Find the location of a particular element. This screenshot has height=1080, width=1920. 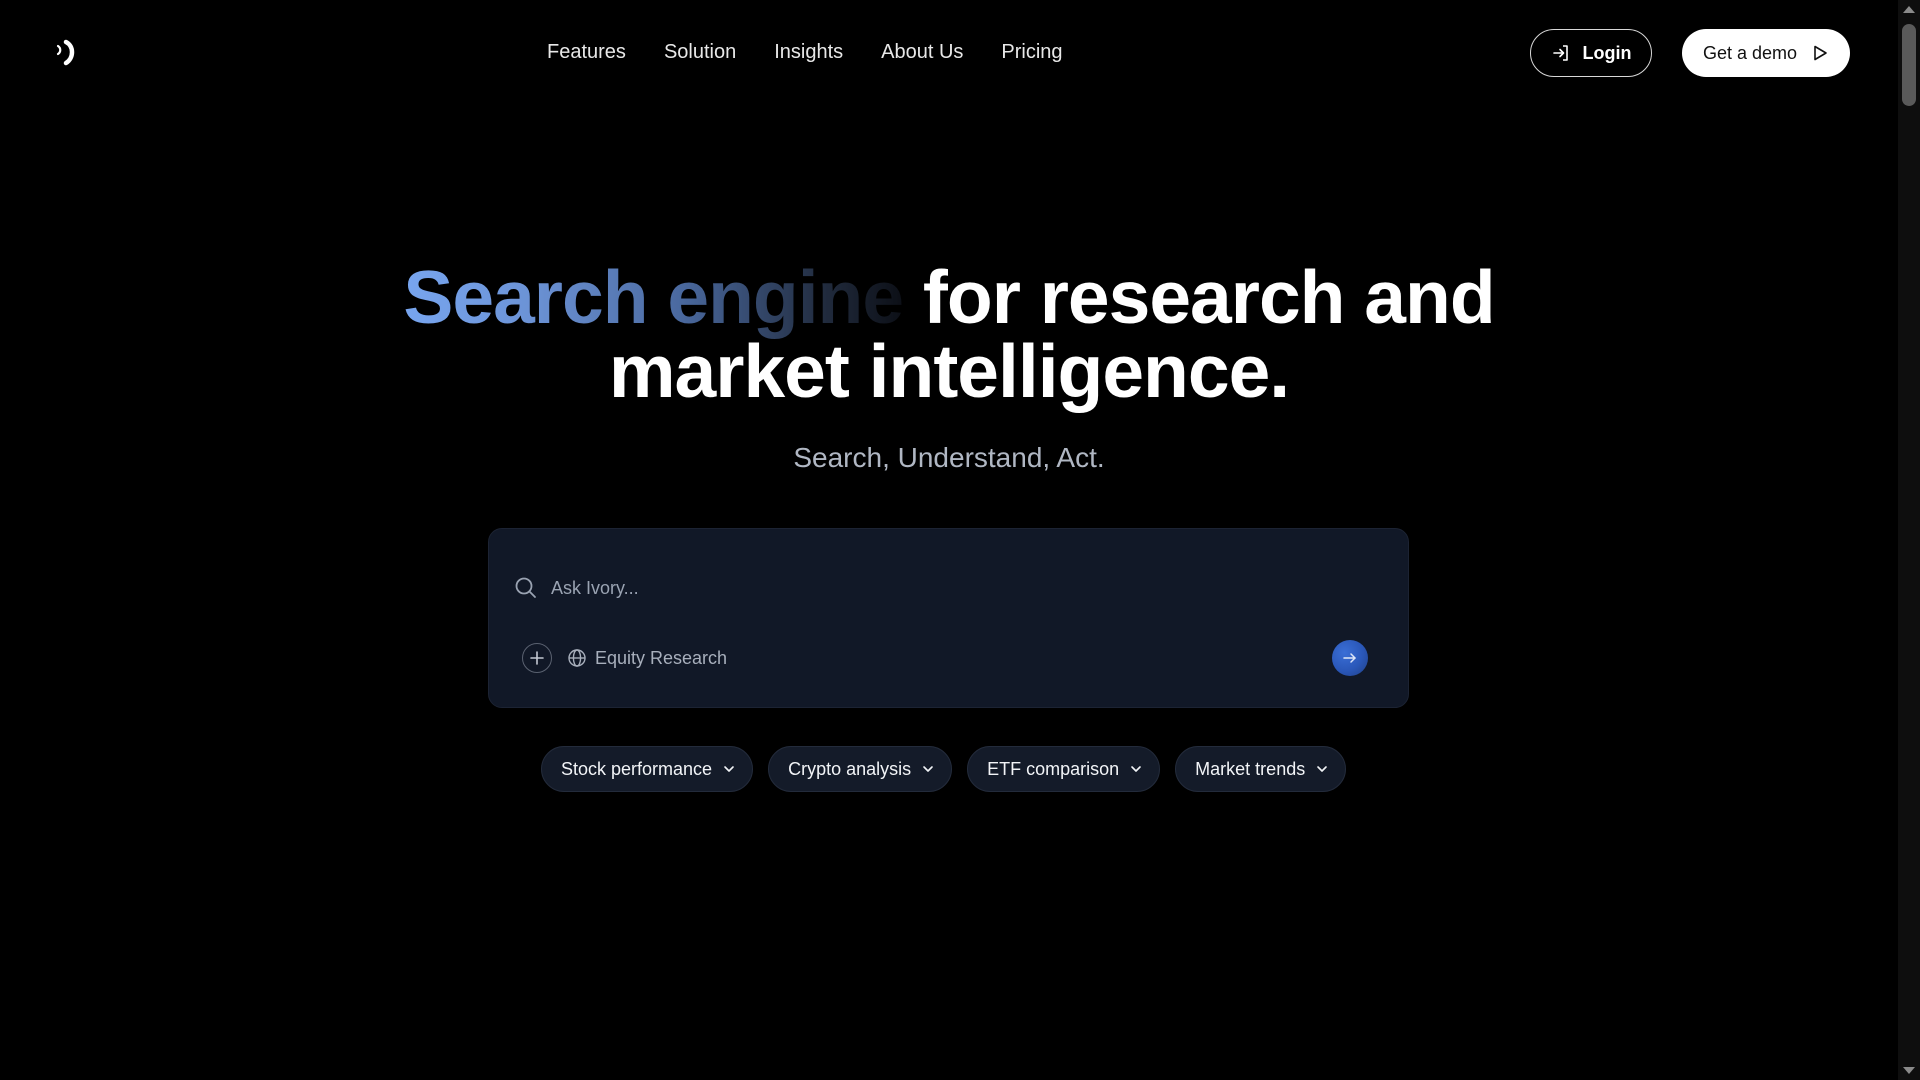

ivory-logo-icon is located at coordinates (67, 52).